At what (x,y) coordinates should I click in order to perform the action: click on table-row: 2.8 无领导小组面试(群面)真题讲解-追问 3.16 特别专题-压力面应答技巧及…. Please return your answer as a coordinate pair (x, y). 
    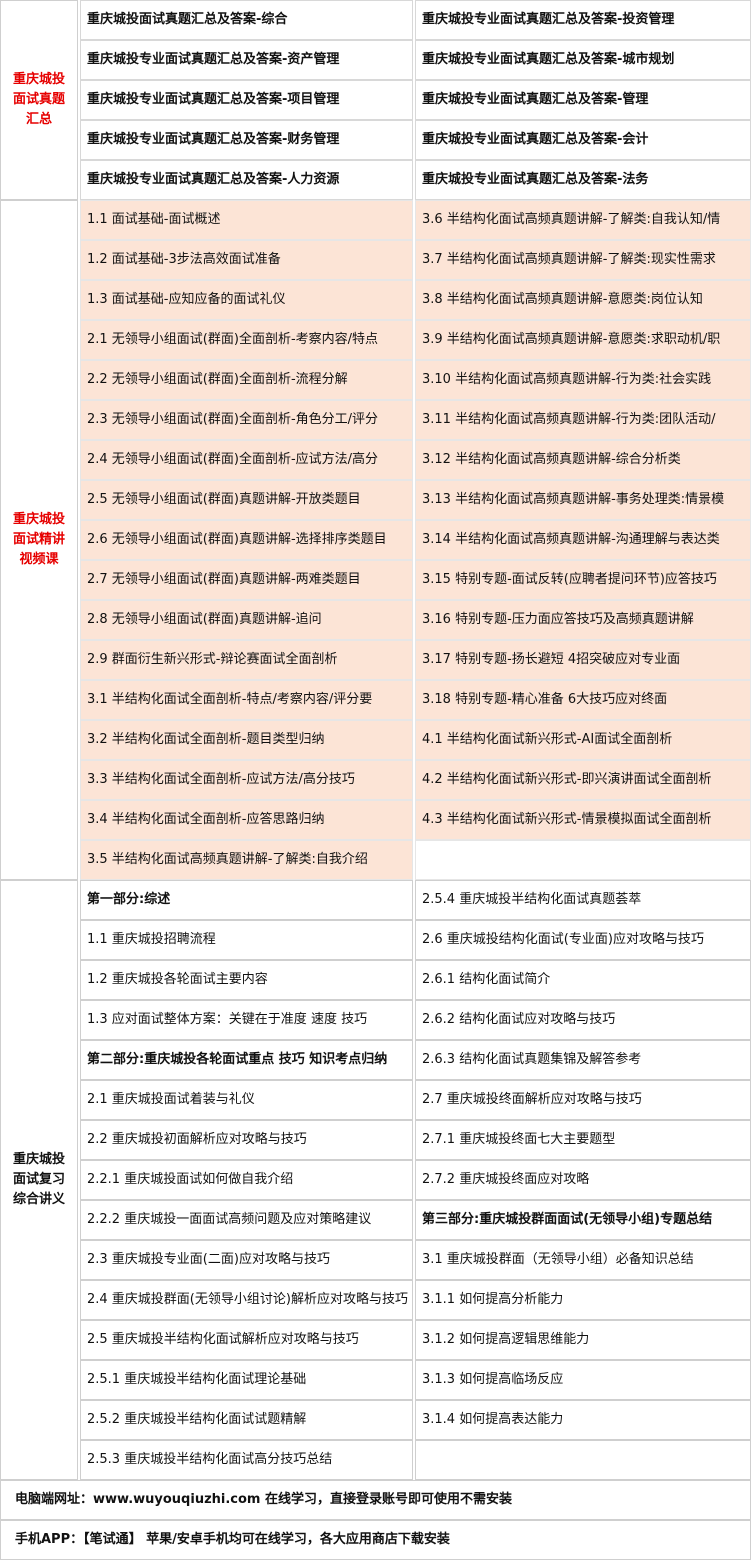
    Looking at the image, I should click on (414, 620).